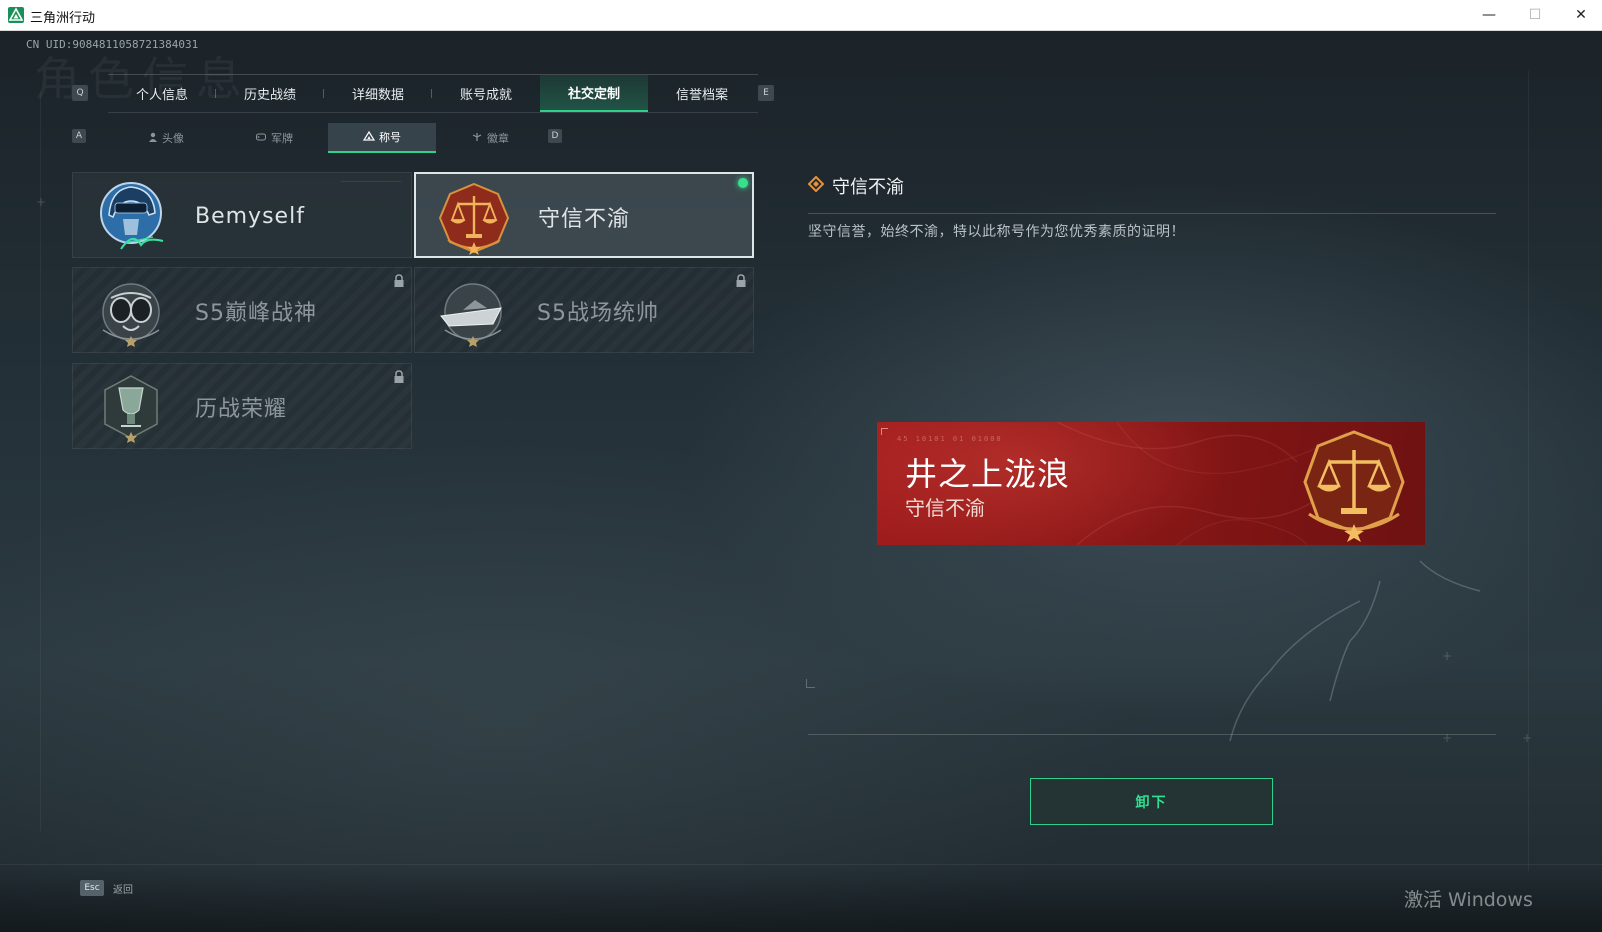 Image resolution: width=1602 pixels, height=932 pixels. Describe the element at coordinates (92, 888) in the screenshot. I see `esc-key-button: Esc` at that location.